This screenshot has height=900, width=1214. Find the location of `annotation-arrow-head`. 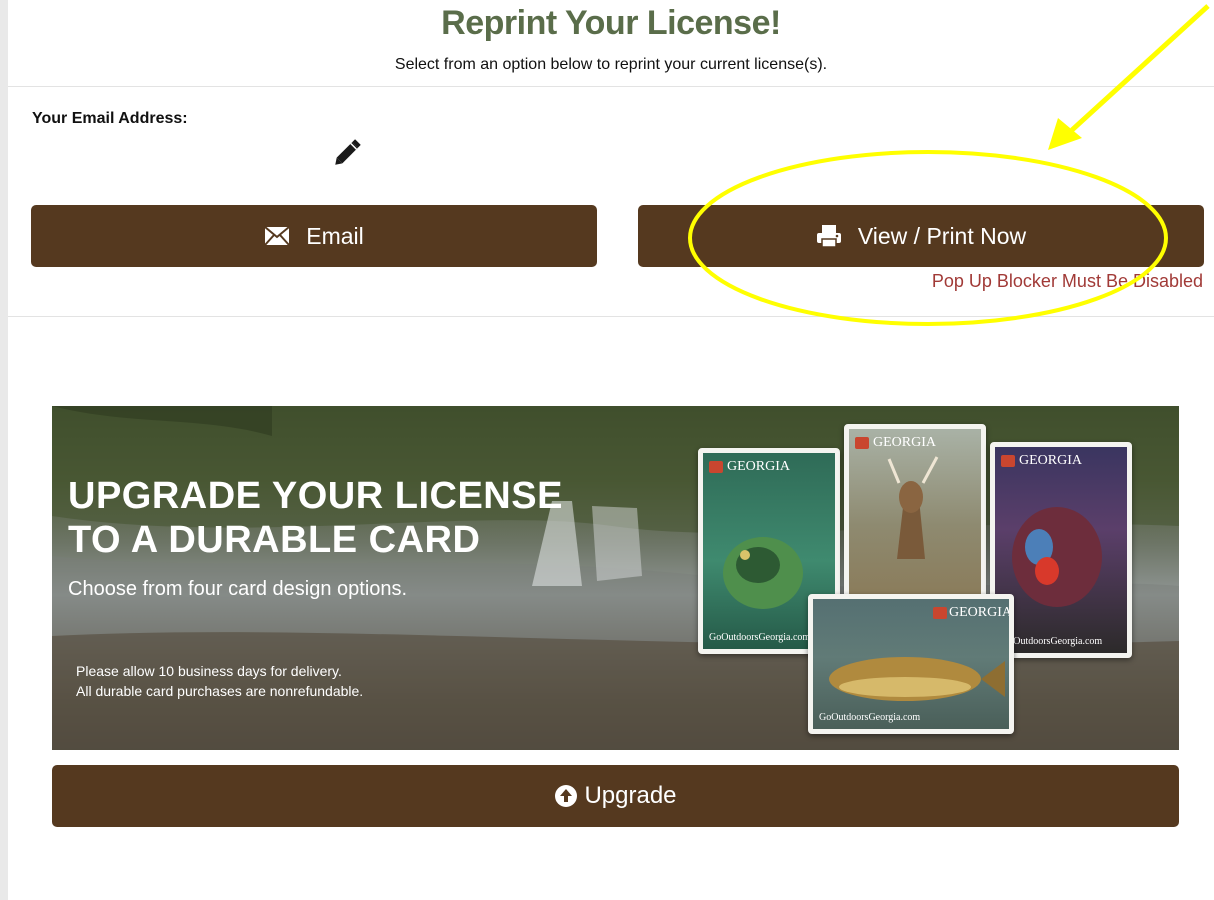

annotation-arrow-head is located at coordinates (1065, 134).